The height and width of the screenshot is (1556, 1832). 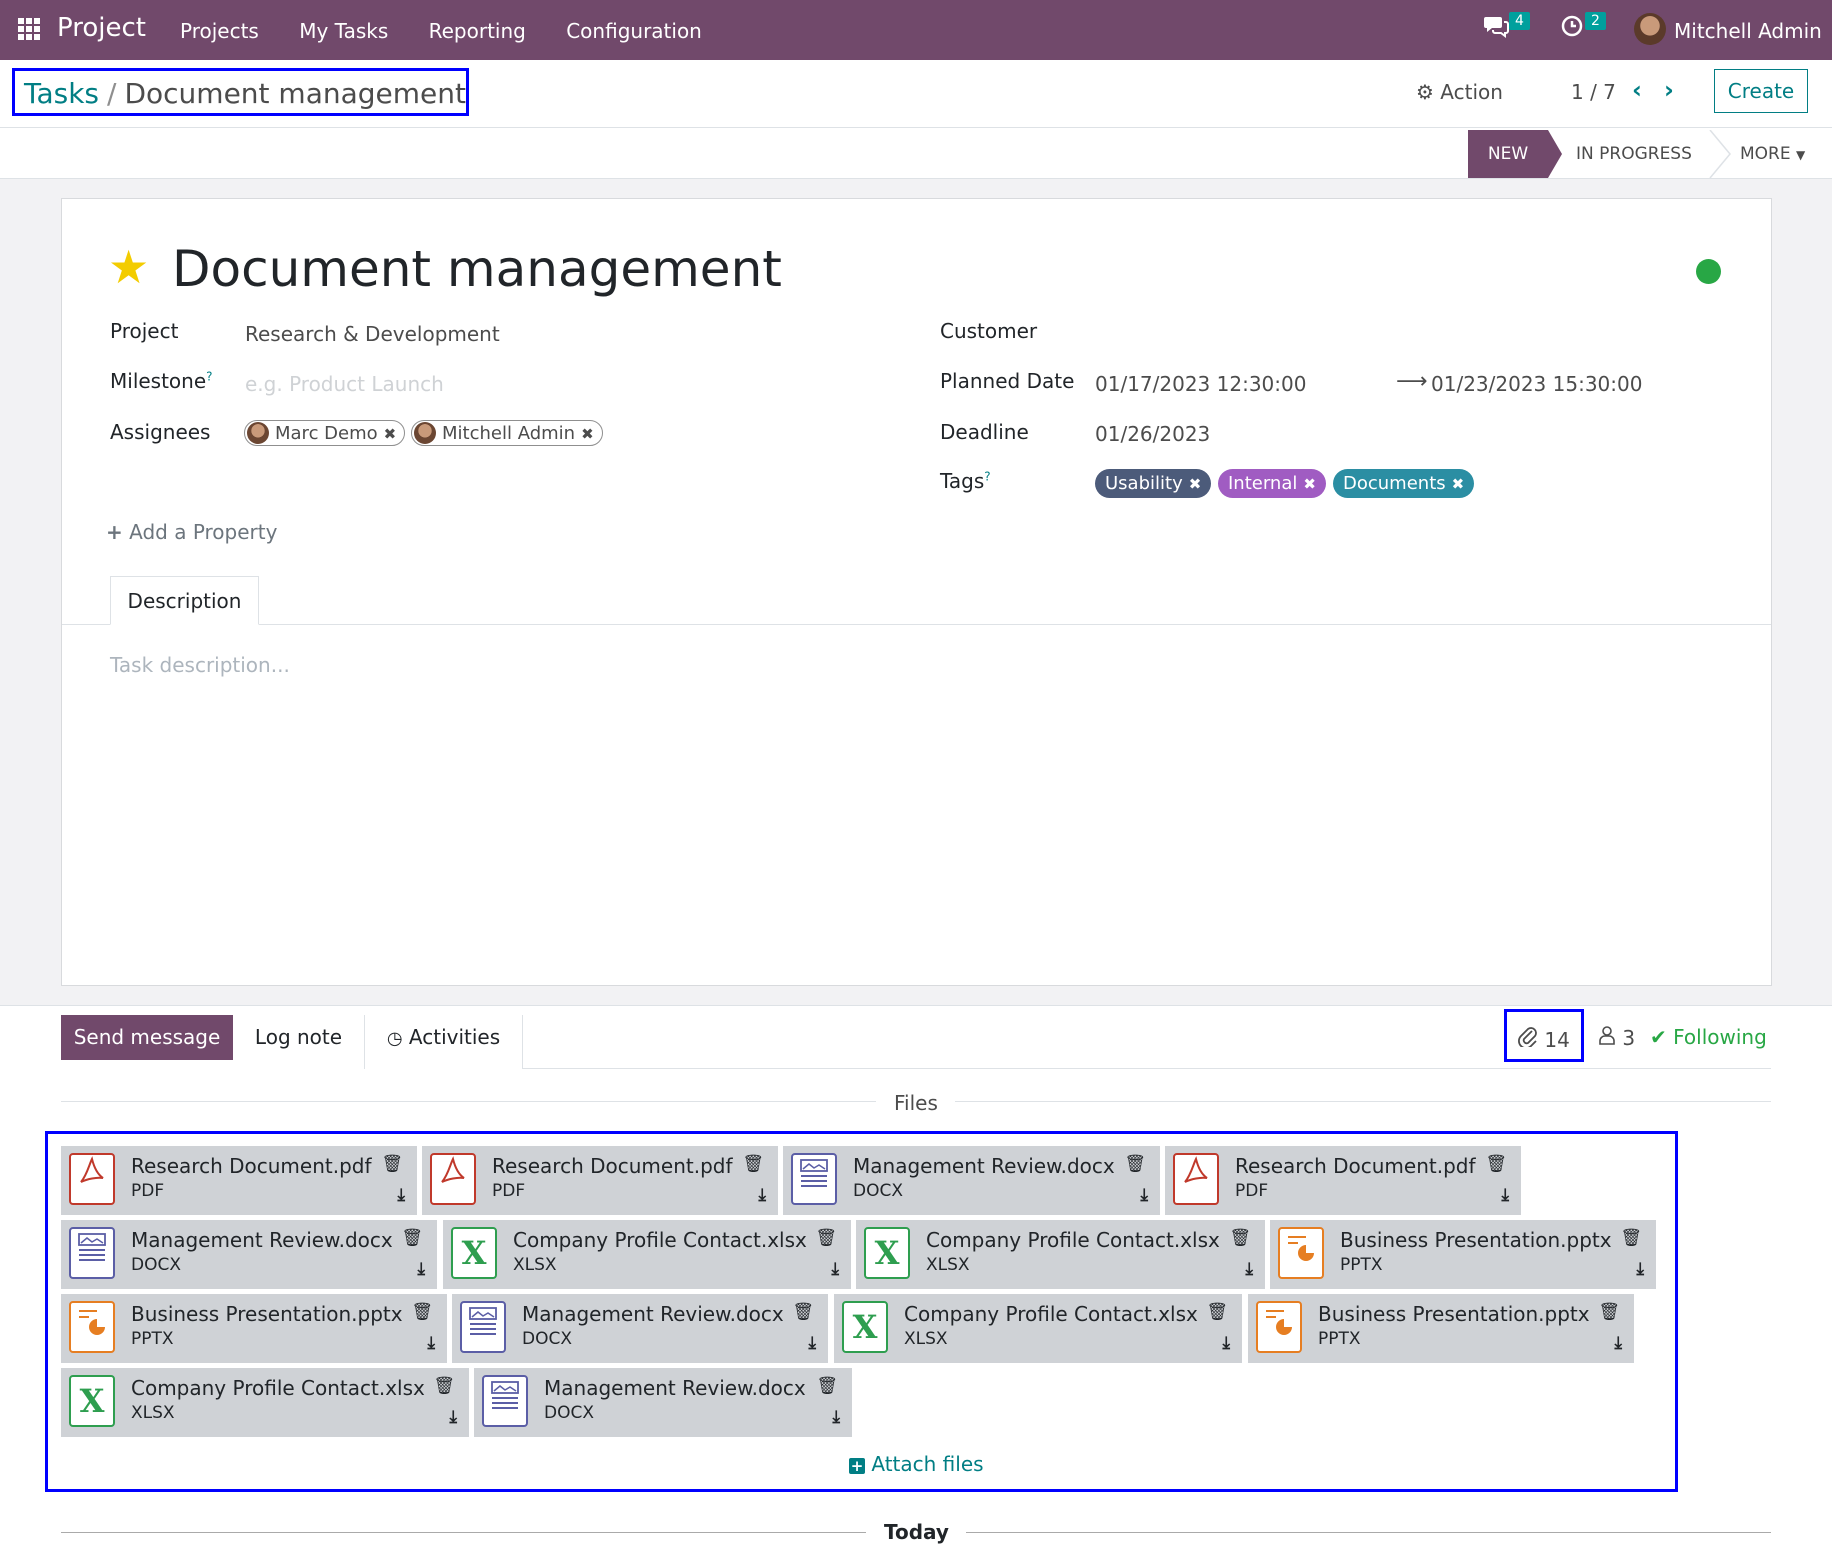 What do you see at coordinates (1200, 384) in the screenshot?
I see `planned-start-field: 01/17/2023 12:30:00` at bounding box center [1200, 384].